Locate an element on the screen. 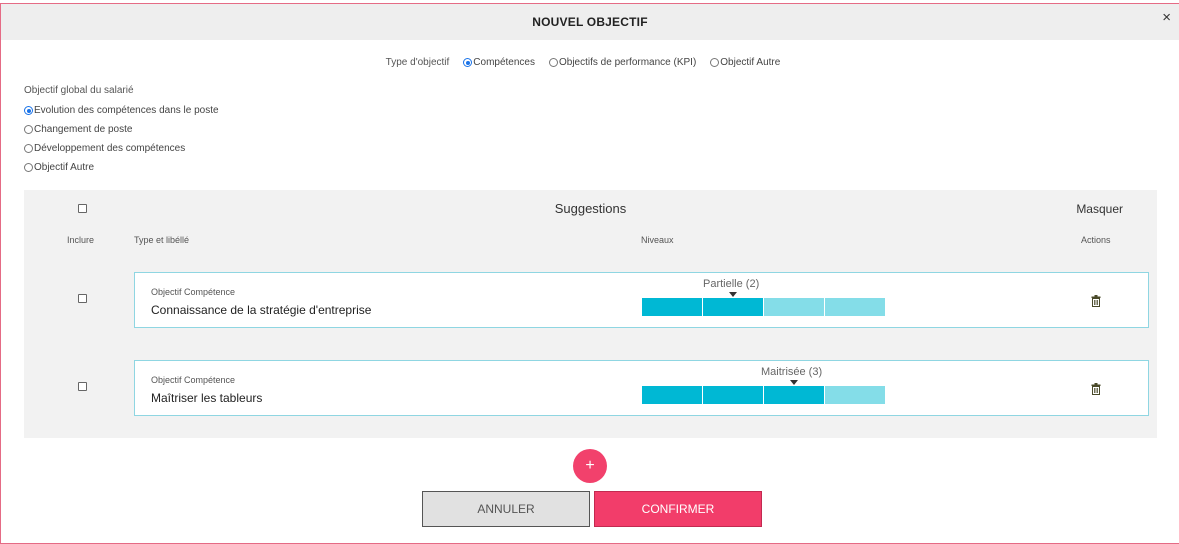  radio-label: Changement de poste is located at coordinates (83, 129).